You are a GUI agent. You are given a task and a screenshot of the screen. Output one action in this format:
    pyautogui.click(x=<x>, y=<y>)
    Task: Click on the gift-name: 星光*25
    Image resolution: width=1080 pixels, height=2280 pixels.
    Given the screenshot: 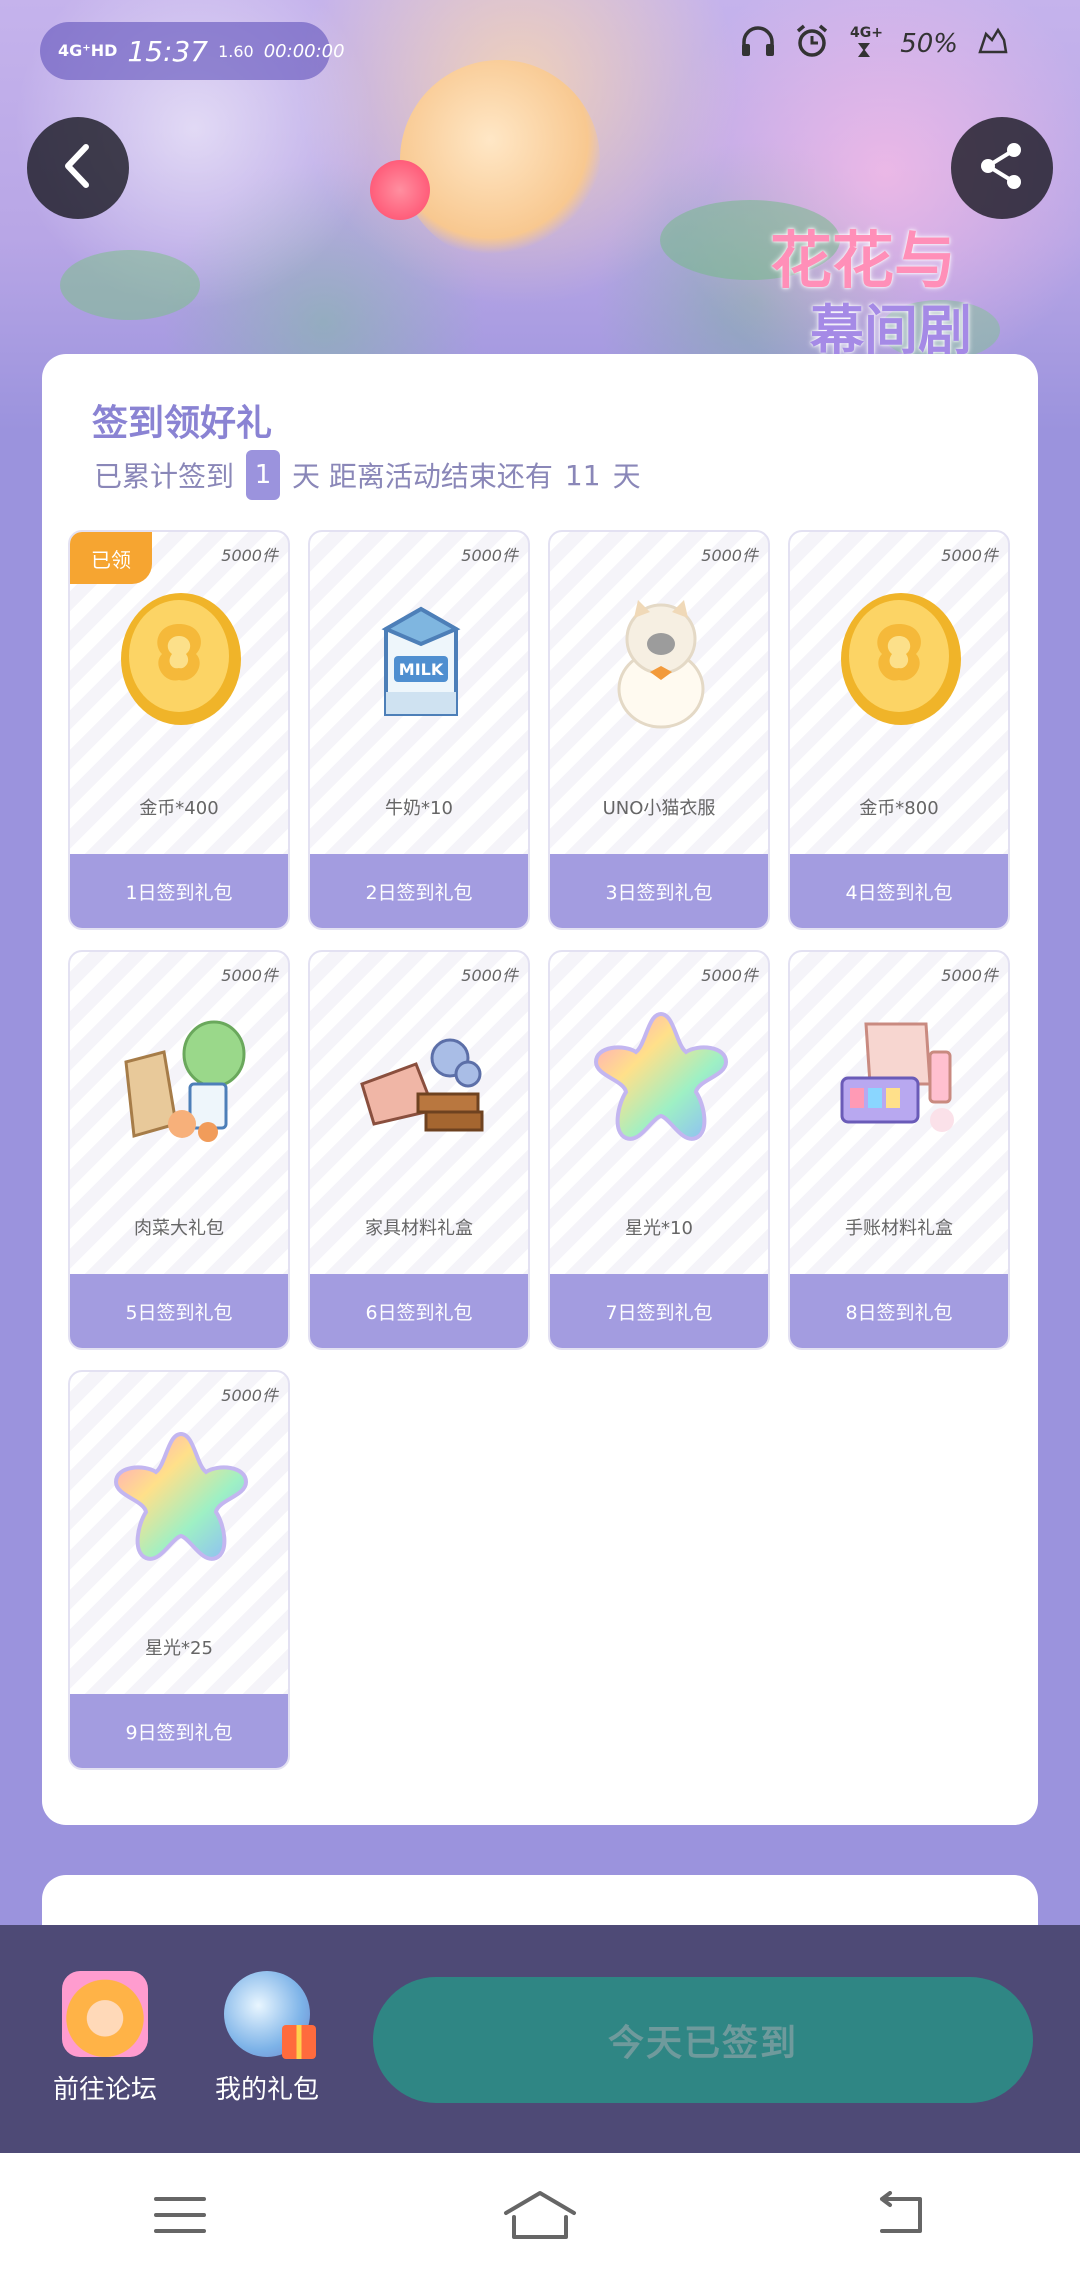 What is the action you would take?
    pyautogui.click(x=179, y=1648)
    